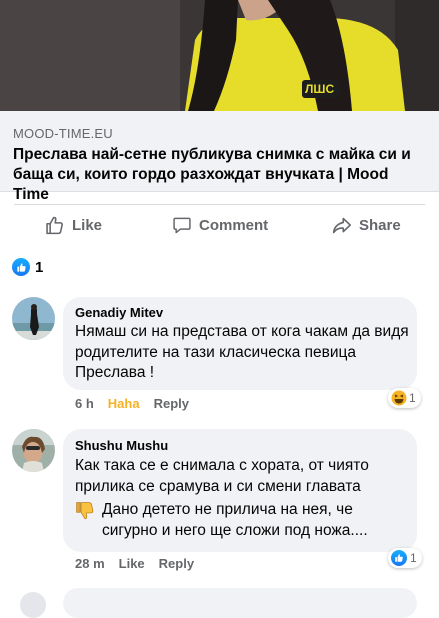 Image resolution: width=439 pixels, height=618 pixels. I want to click on post-action-bar: Like Comment Share, so click(219, 225).